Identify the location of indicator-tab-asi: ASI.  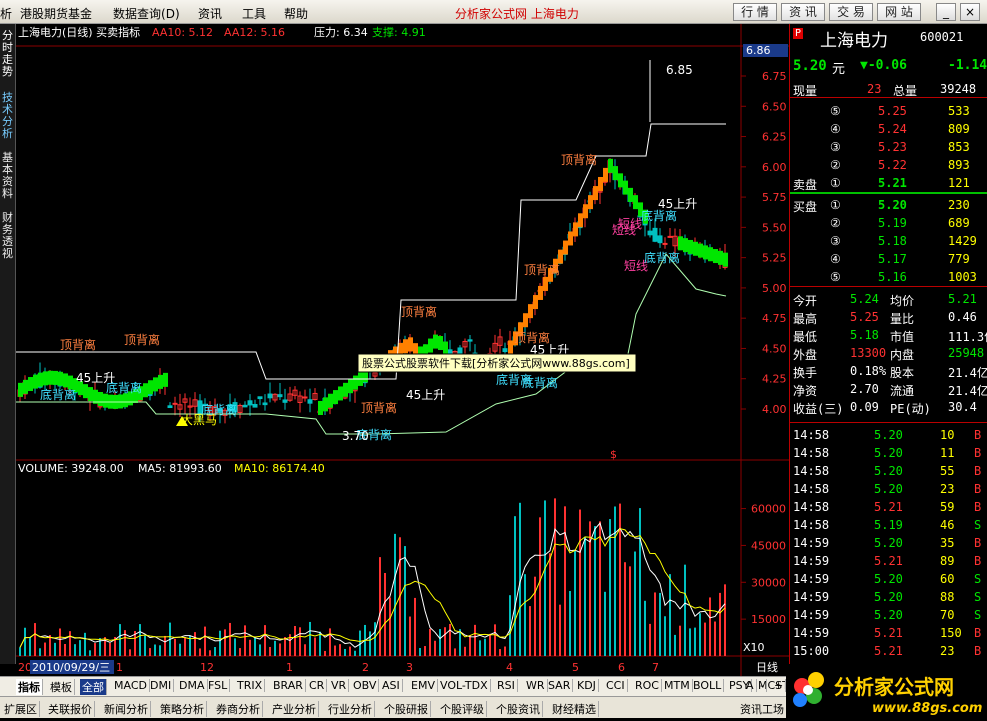
(391, 685).